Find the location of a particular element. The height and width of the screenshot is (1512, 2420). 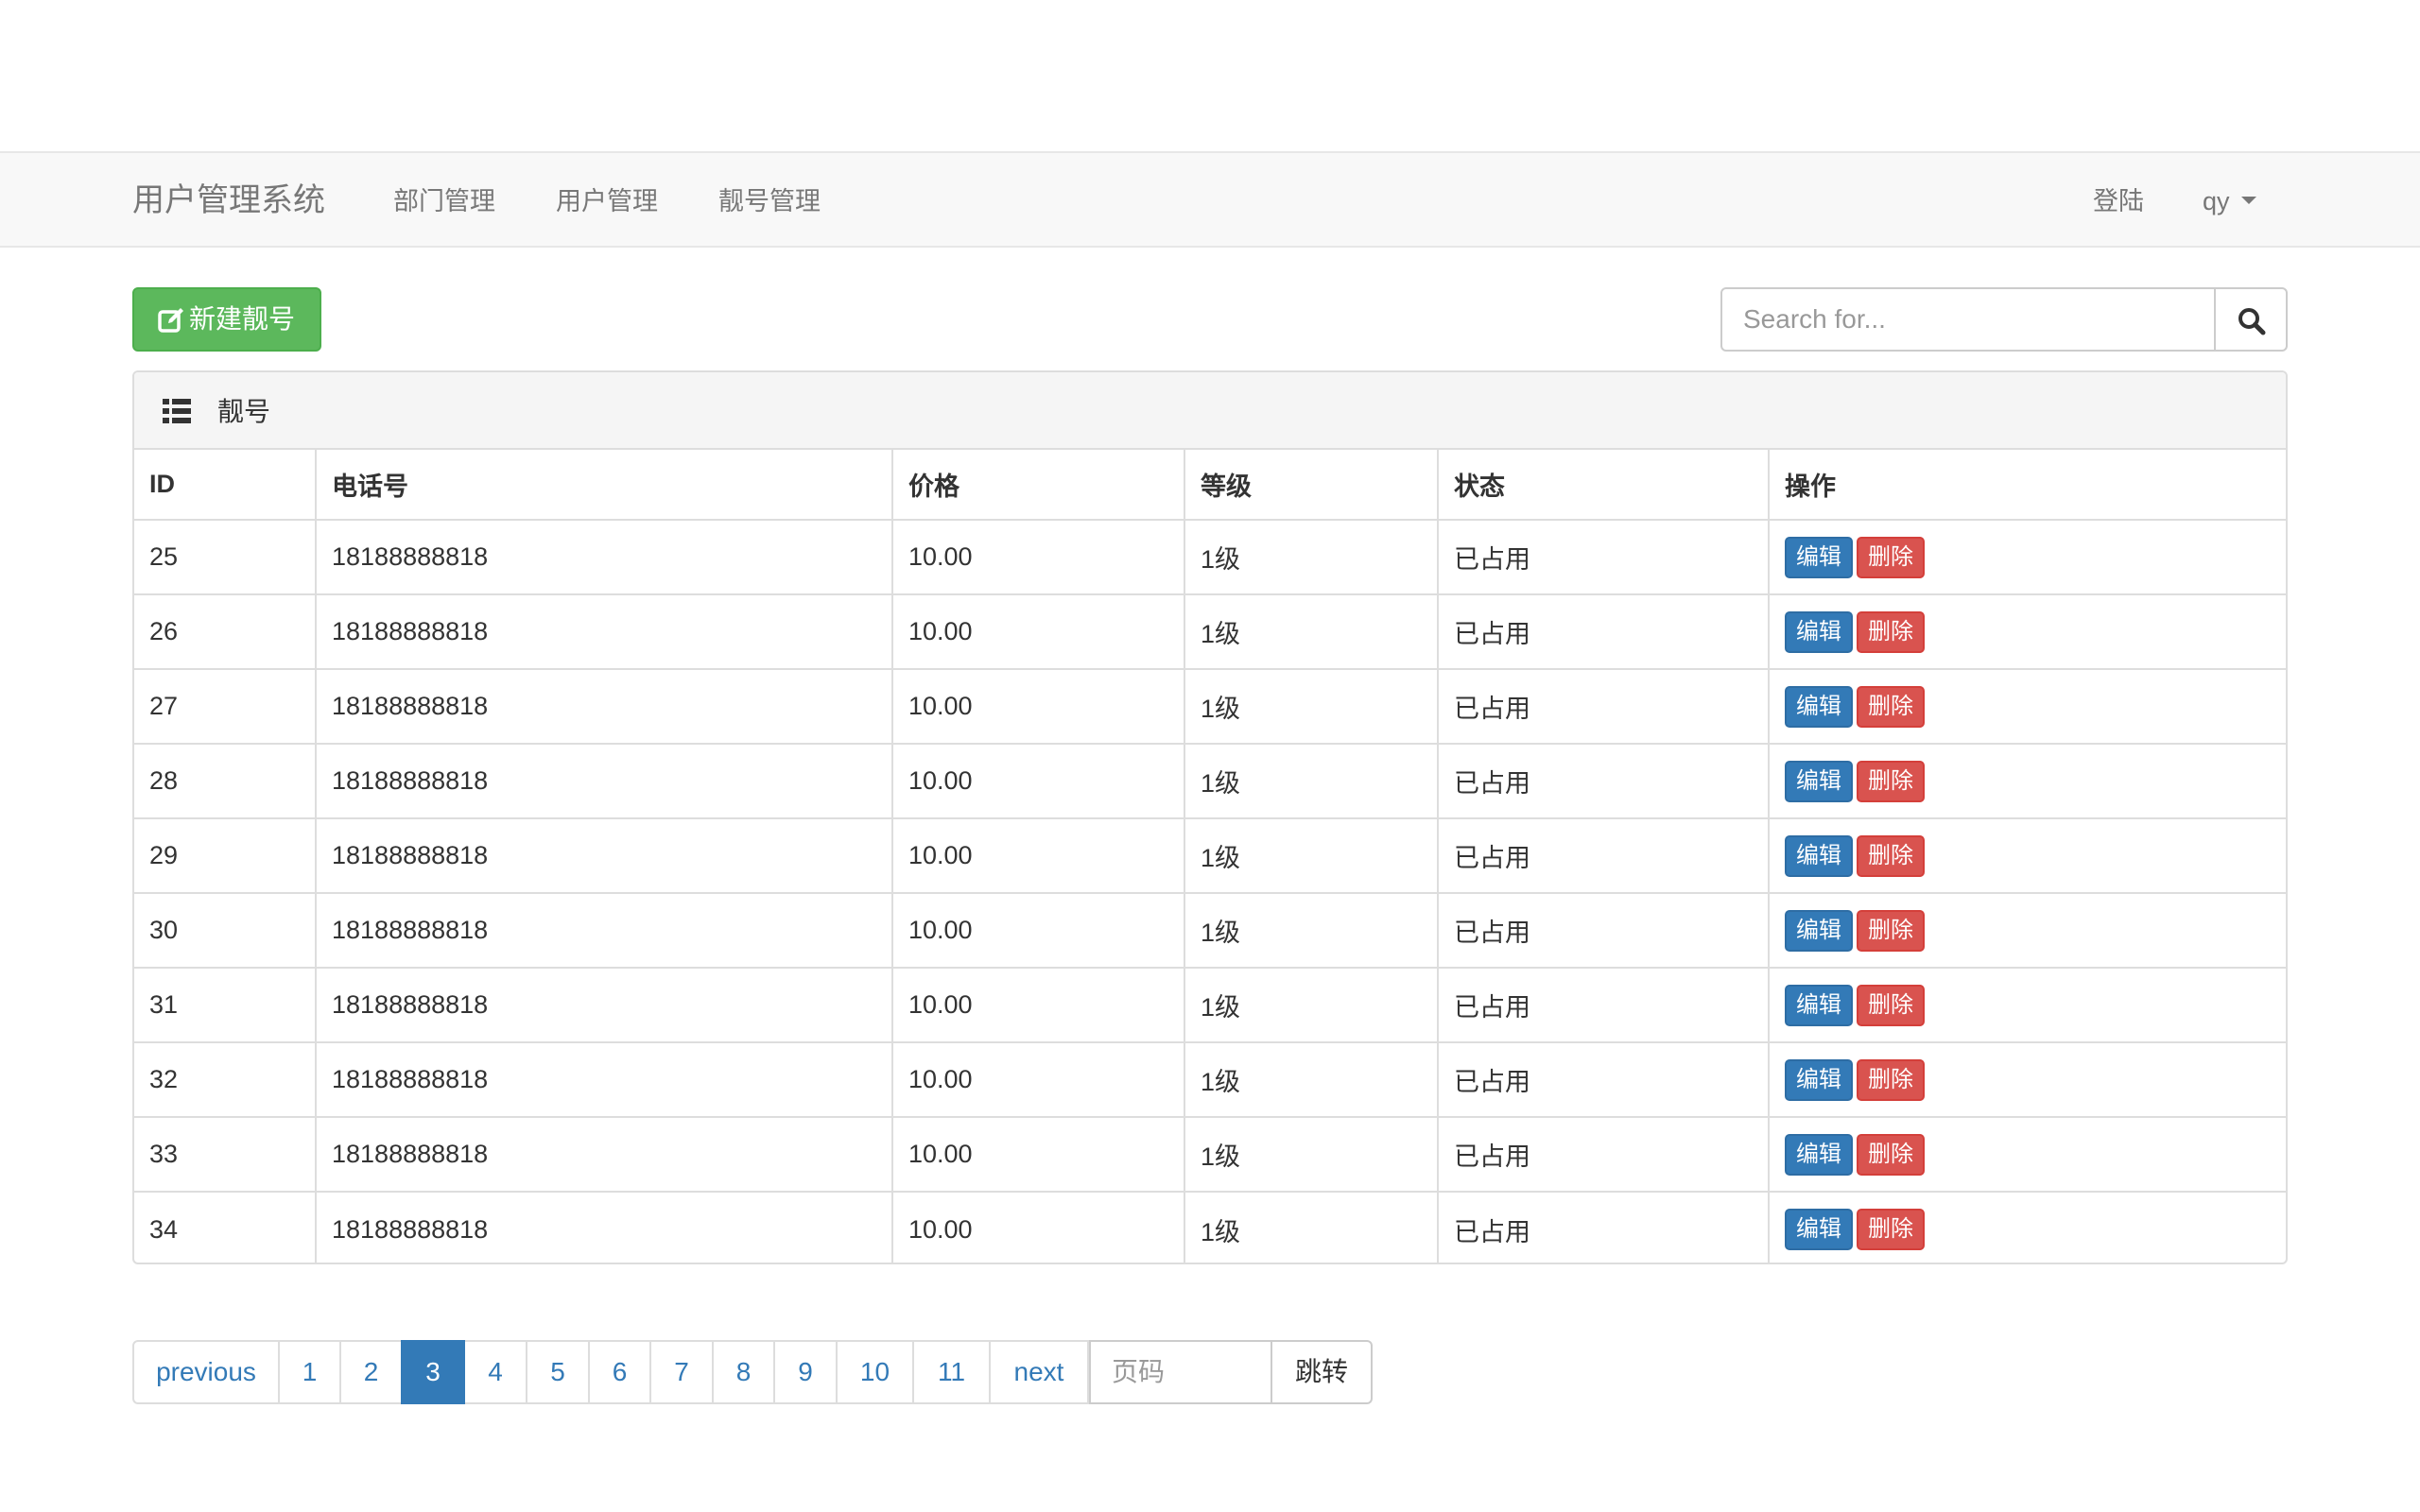

table-row: 33 18188888818 10.00 1级 已占用 编辑 删除 is located at coordinates (1210, 1155).